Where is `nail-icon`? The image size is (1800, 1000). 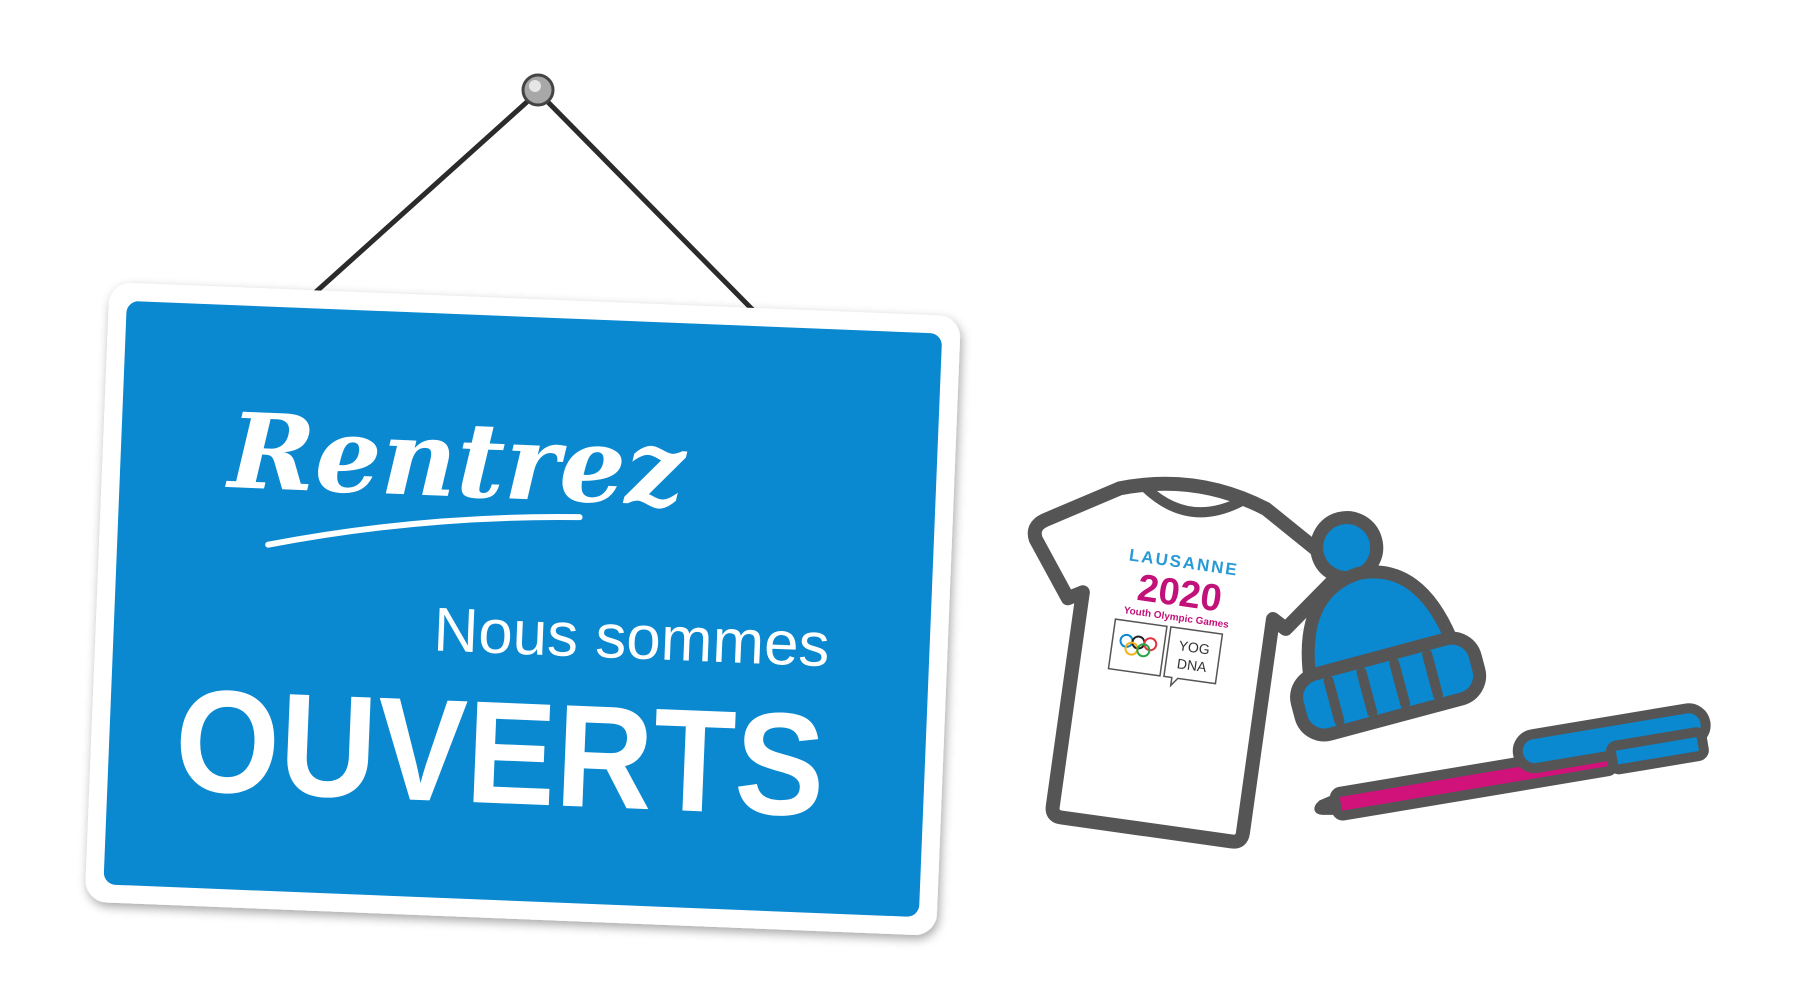
nail-icon is located at coordinates (538, 90).